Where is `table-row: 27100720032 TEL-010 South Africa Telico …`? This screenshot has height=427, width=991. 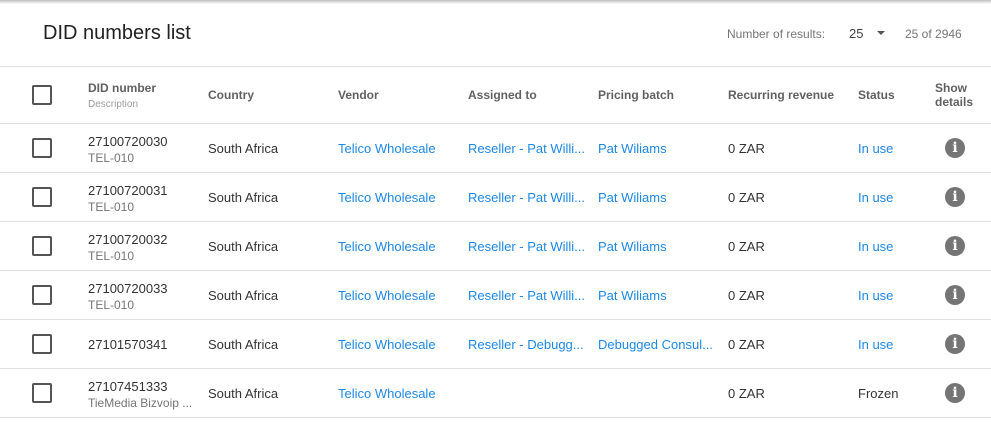
table-row: 27100720032 TEL-010 South Africa Telico … is located at coordinates (495, 246).